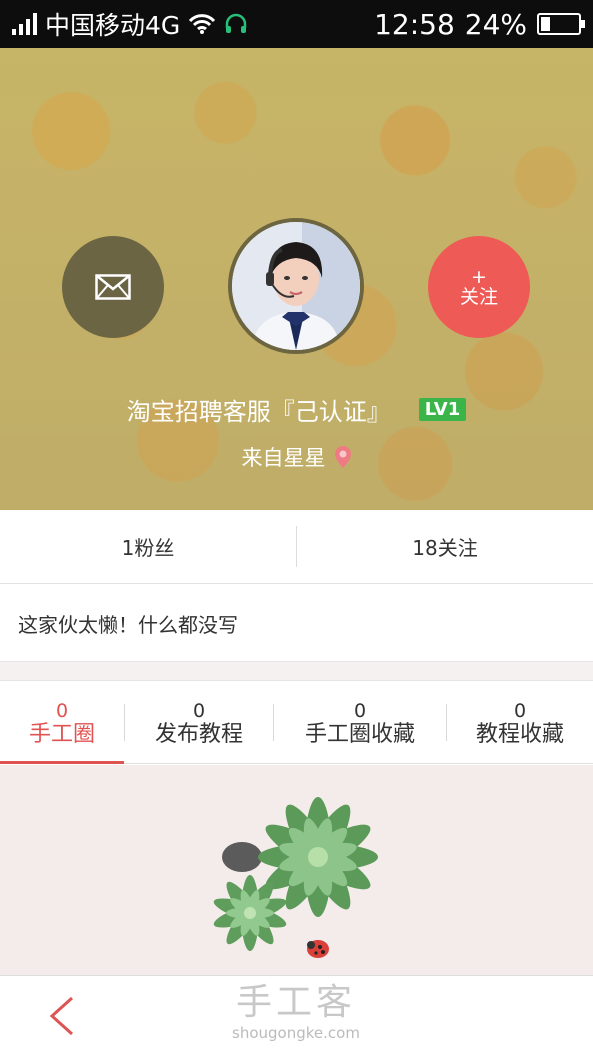 Image resolution: width=593 pixels, height=1055 pixels. What do you see at coordinates (113, 25) in the screenshot?
I see `carrier-label: 中国移动4G` at bounding box center [113, 25].